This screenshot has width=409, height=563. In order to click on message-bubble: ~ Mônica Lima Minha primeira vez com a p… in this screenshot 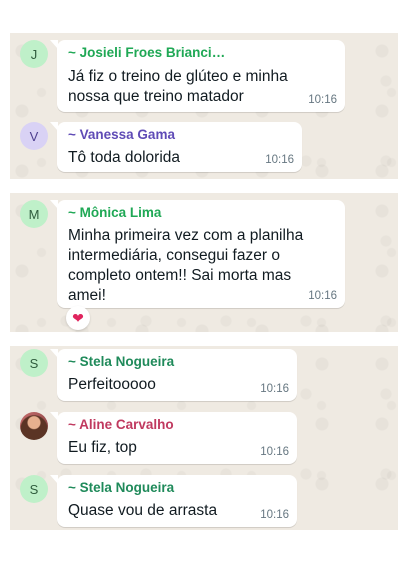, I will do `click(197, 254)`.